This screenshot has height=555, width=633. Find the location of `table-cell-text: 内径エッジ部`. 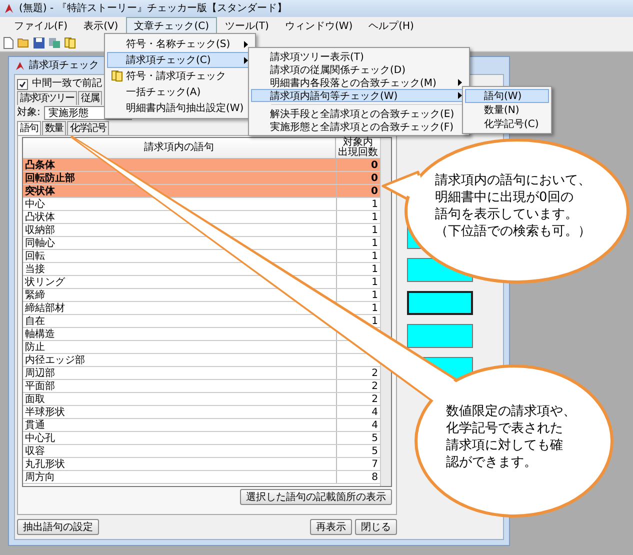

table-cell-text: 内径エッジ部 is located at coordinates (55, 360).